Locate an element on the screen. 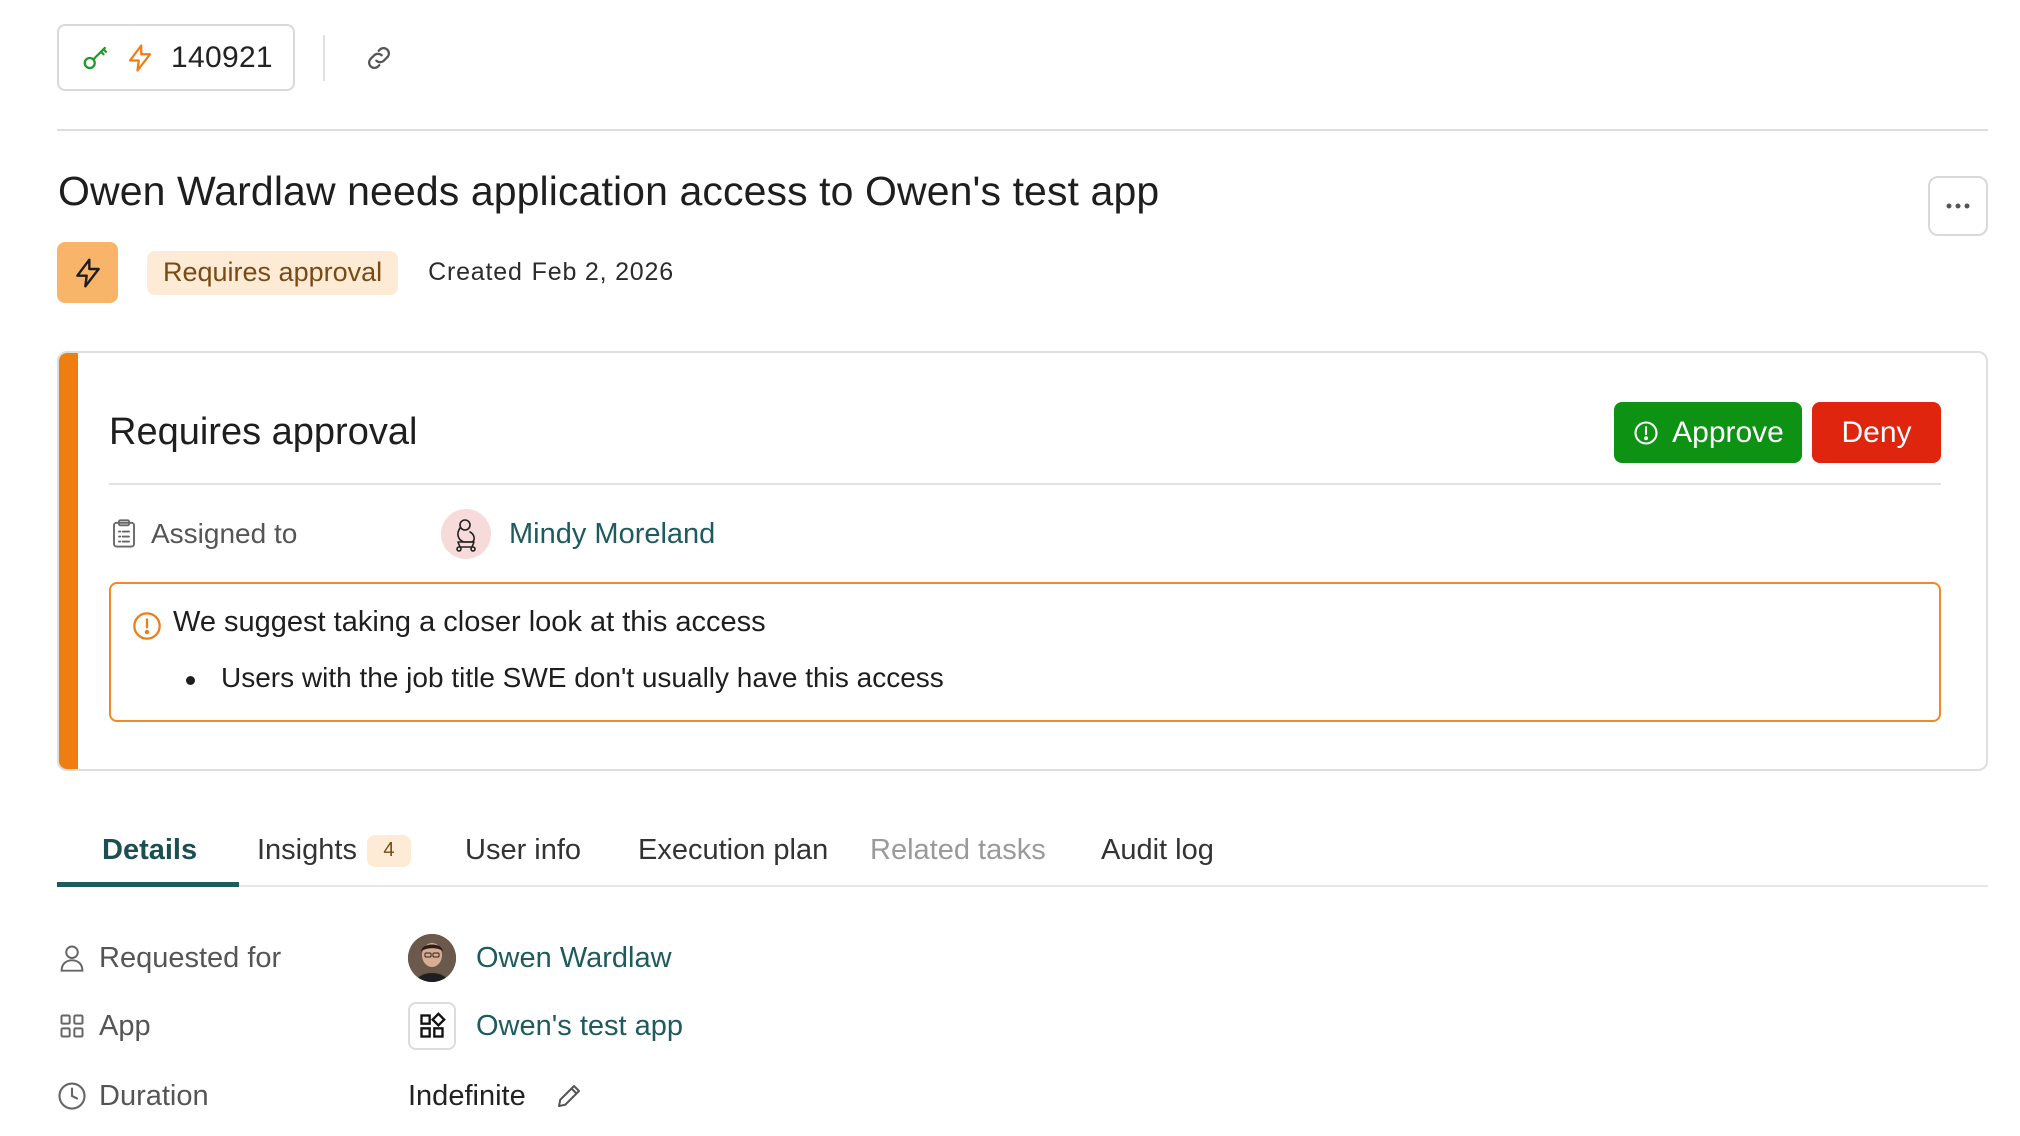 The height and width of the screenshot is (1136, 2020). header-divider is located at coordinates (1022, 130).